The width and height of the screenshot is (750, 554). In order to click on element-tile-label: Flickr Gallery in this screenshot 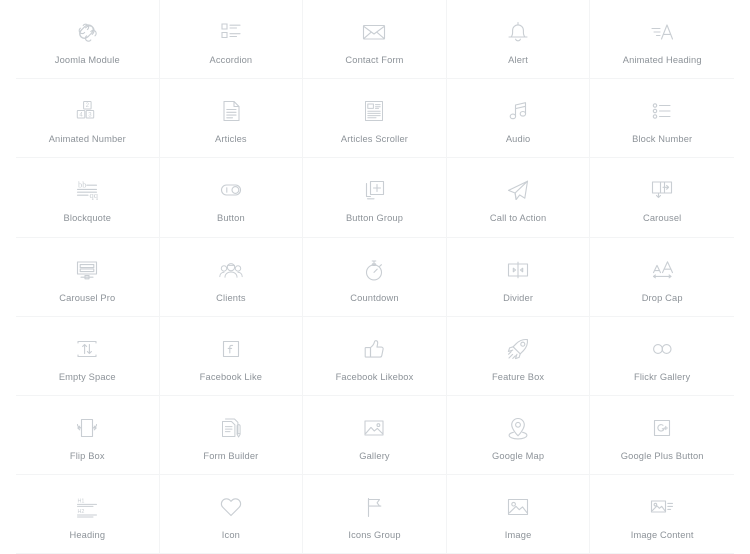, I will do `click(662, 377)`.